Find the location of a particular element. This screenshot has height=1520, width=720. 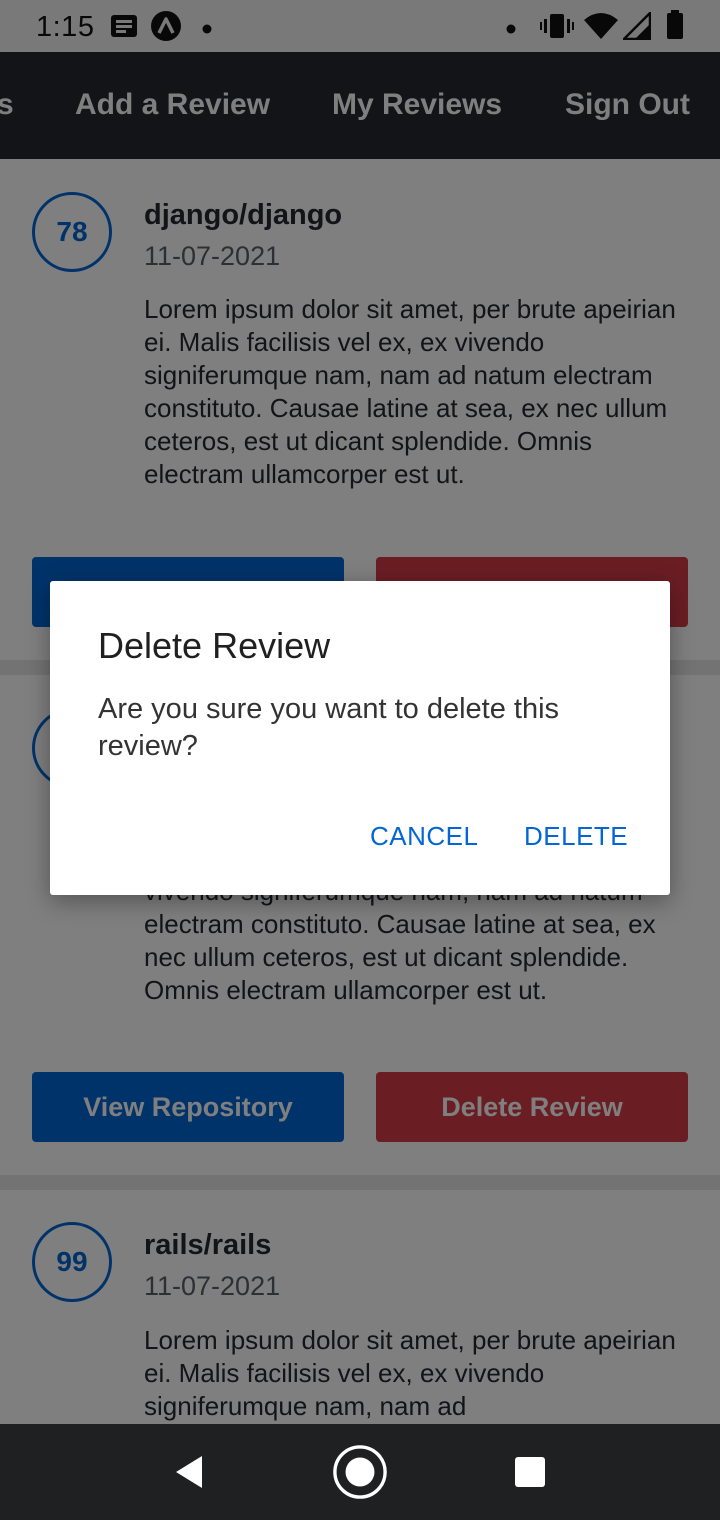

back-icon is located at coordinates (189, 1472).